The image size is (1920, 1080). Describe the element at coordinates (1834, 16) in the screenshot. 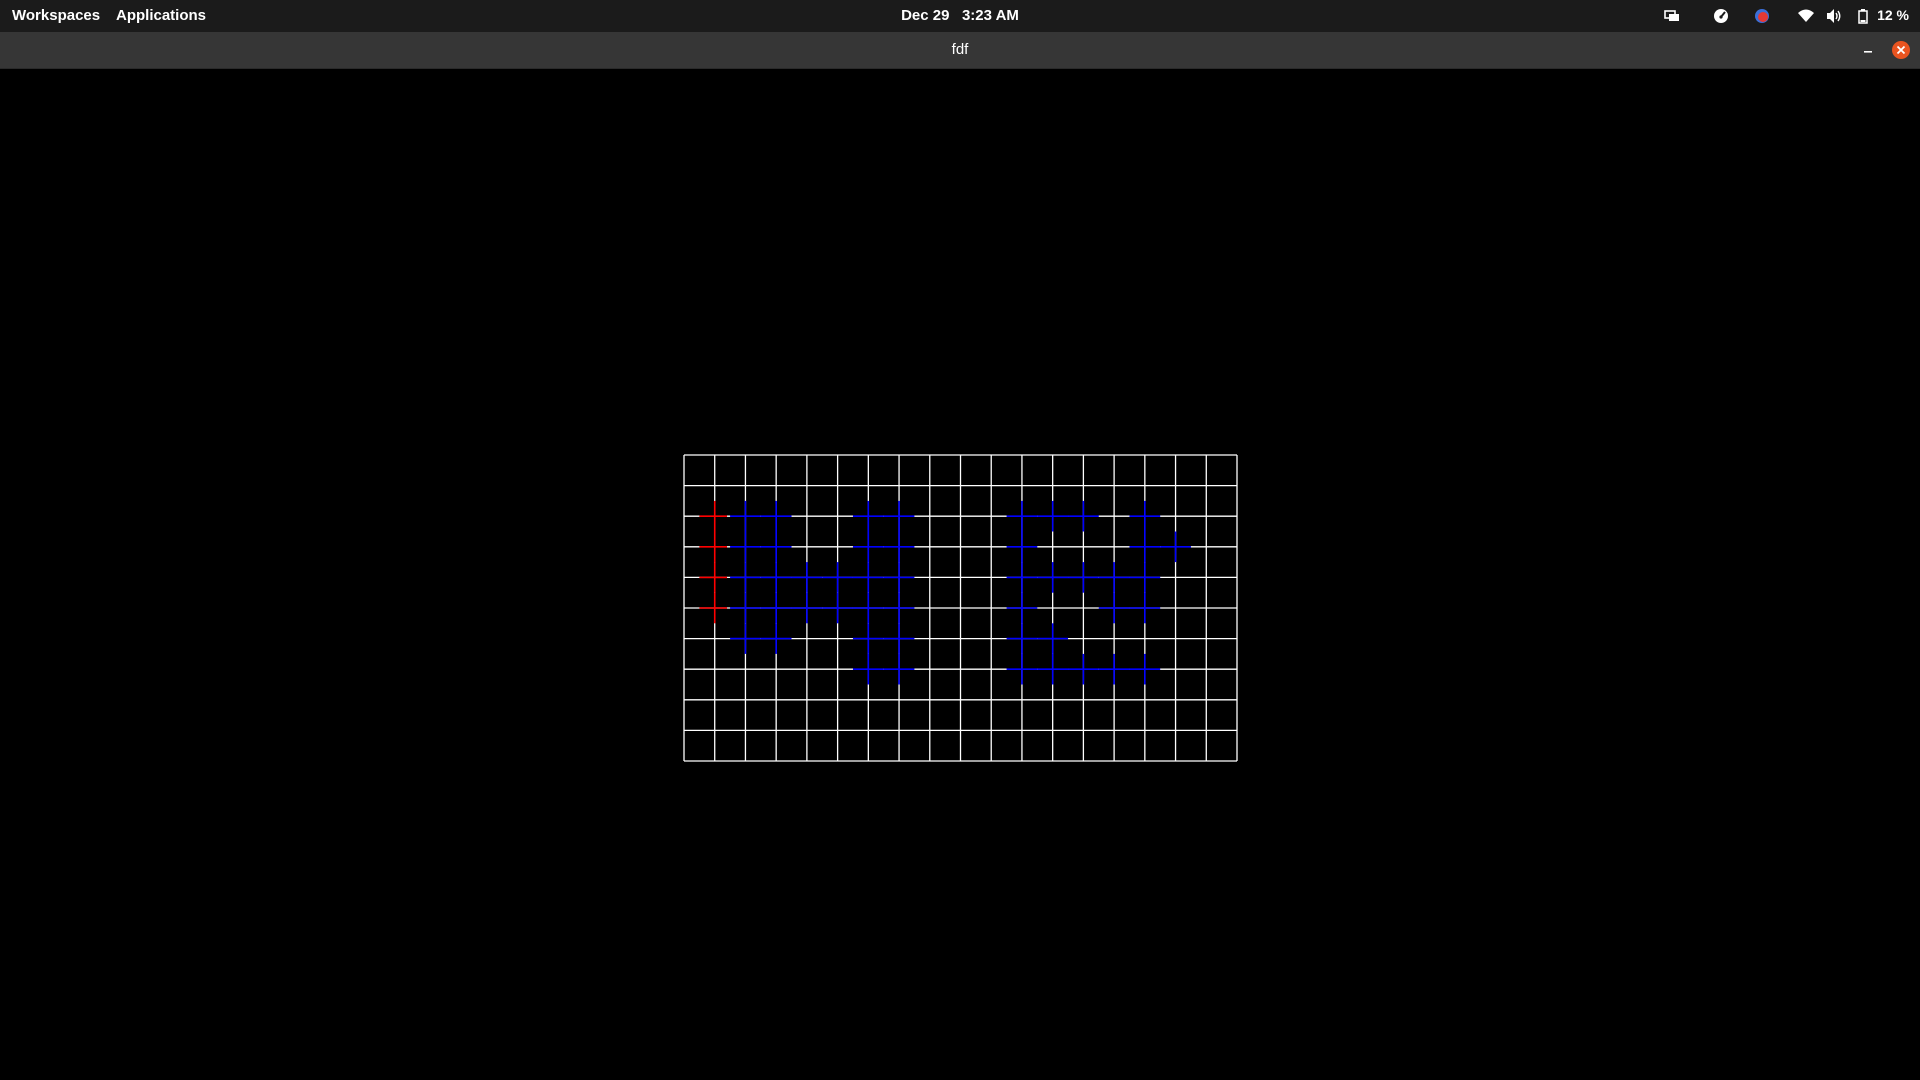

I see `volume-icon` at that location.